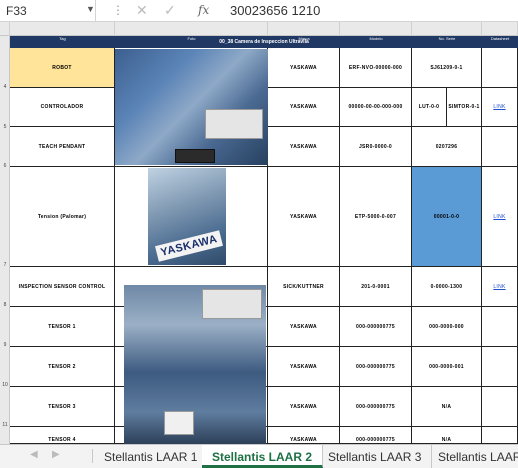 This screenshot has height=468, width=518. Describe the element at coordinates (92, 456) in the screenshot. I see `tab-divider` at that location.